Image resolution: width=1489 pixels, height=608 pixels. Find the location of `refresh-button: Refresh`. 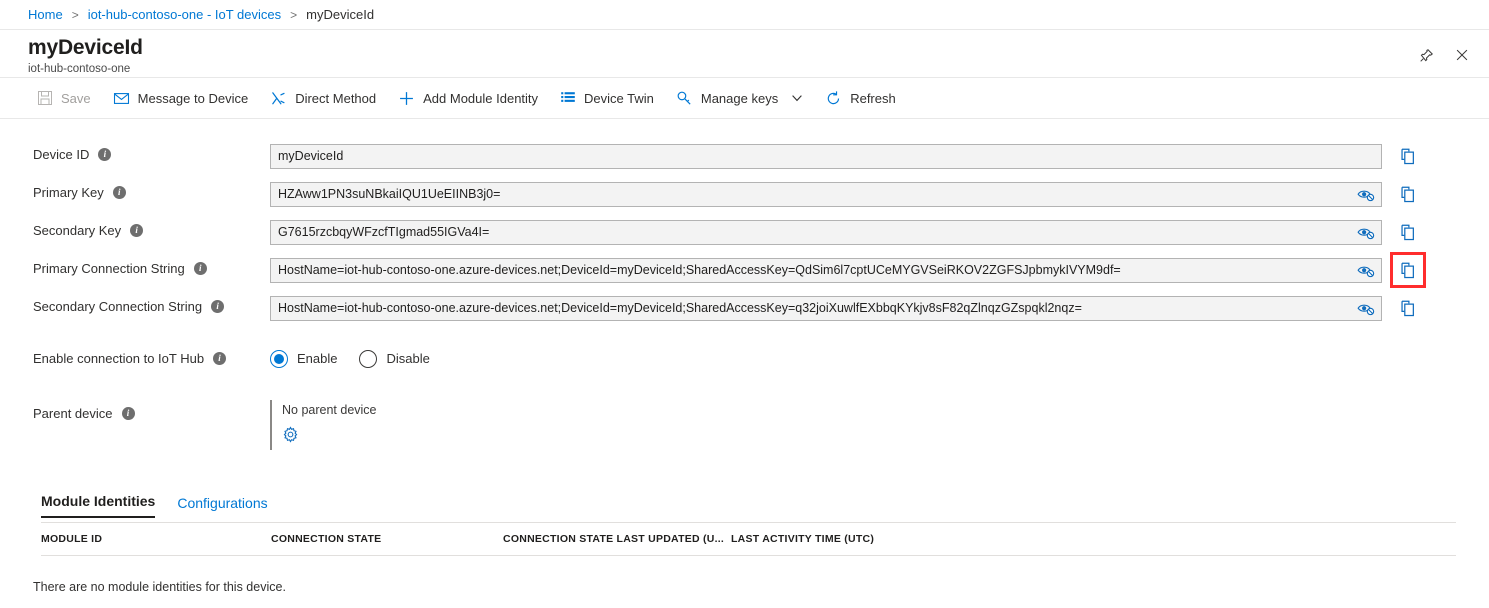

refresh-button: Refresh is located at coordinates (860, 98).